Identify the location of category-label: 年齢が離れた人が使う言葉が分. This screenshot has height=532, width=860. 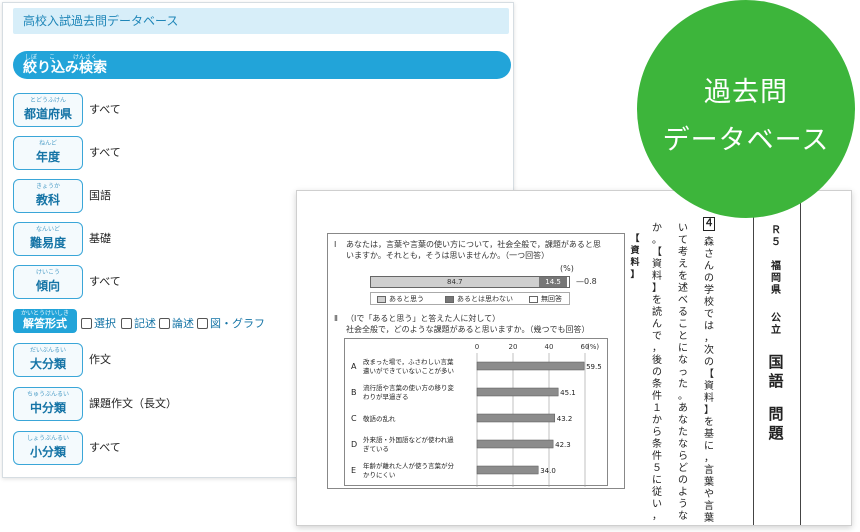
(409, 465).